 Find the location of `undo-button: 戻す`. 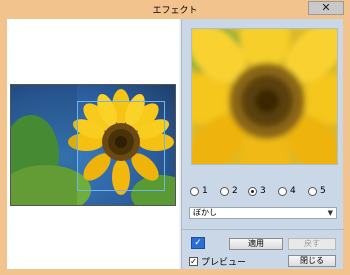

undo-button: 戻す is located at coordinates (312, 244).